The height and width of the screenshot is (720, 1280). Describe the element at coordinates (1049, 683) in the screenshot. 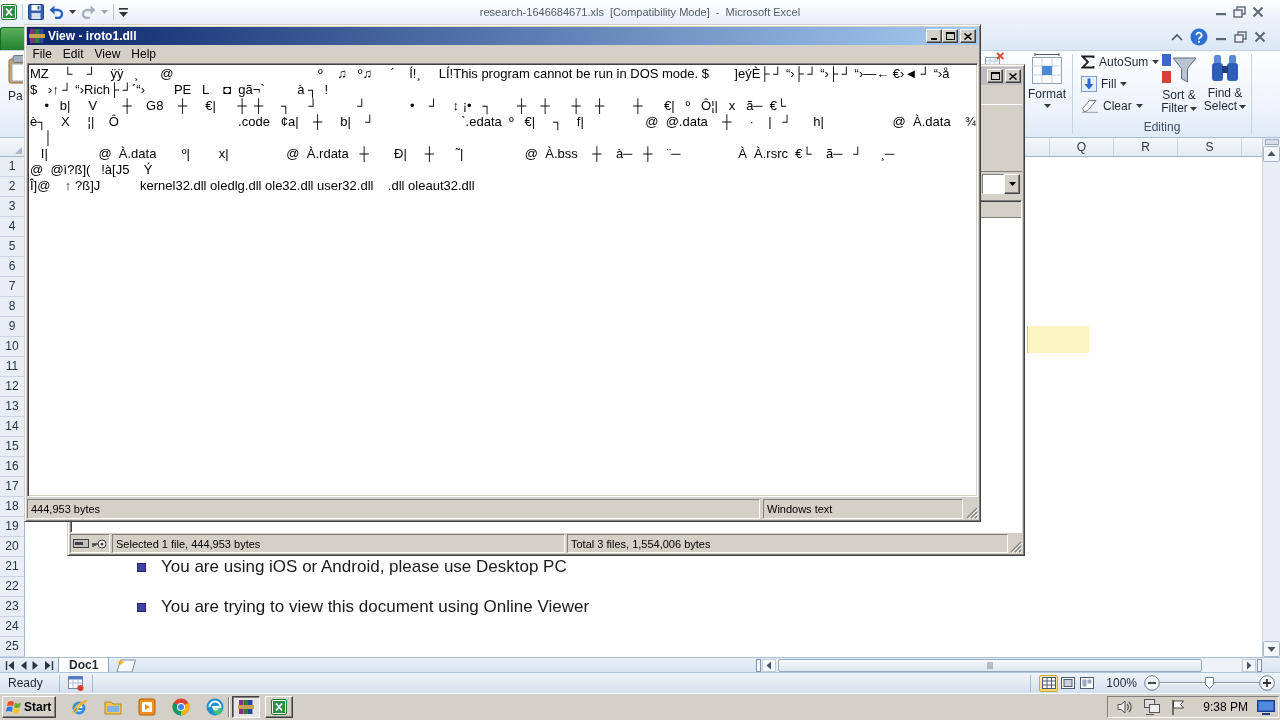

I see `normal-view-button` at that location.